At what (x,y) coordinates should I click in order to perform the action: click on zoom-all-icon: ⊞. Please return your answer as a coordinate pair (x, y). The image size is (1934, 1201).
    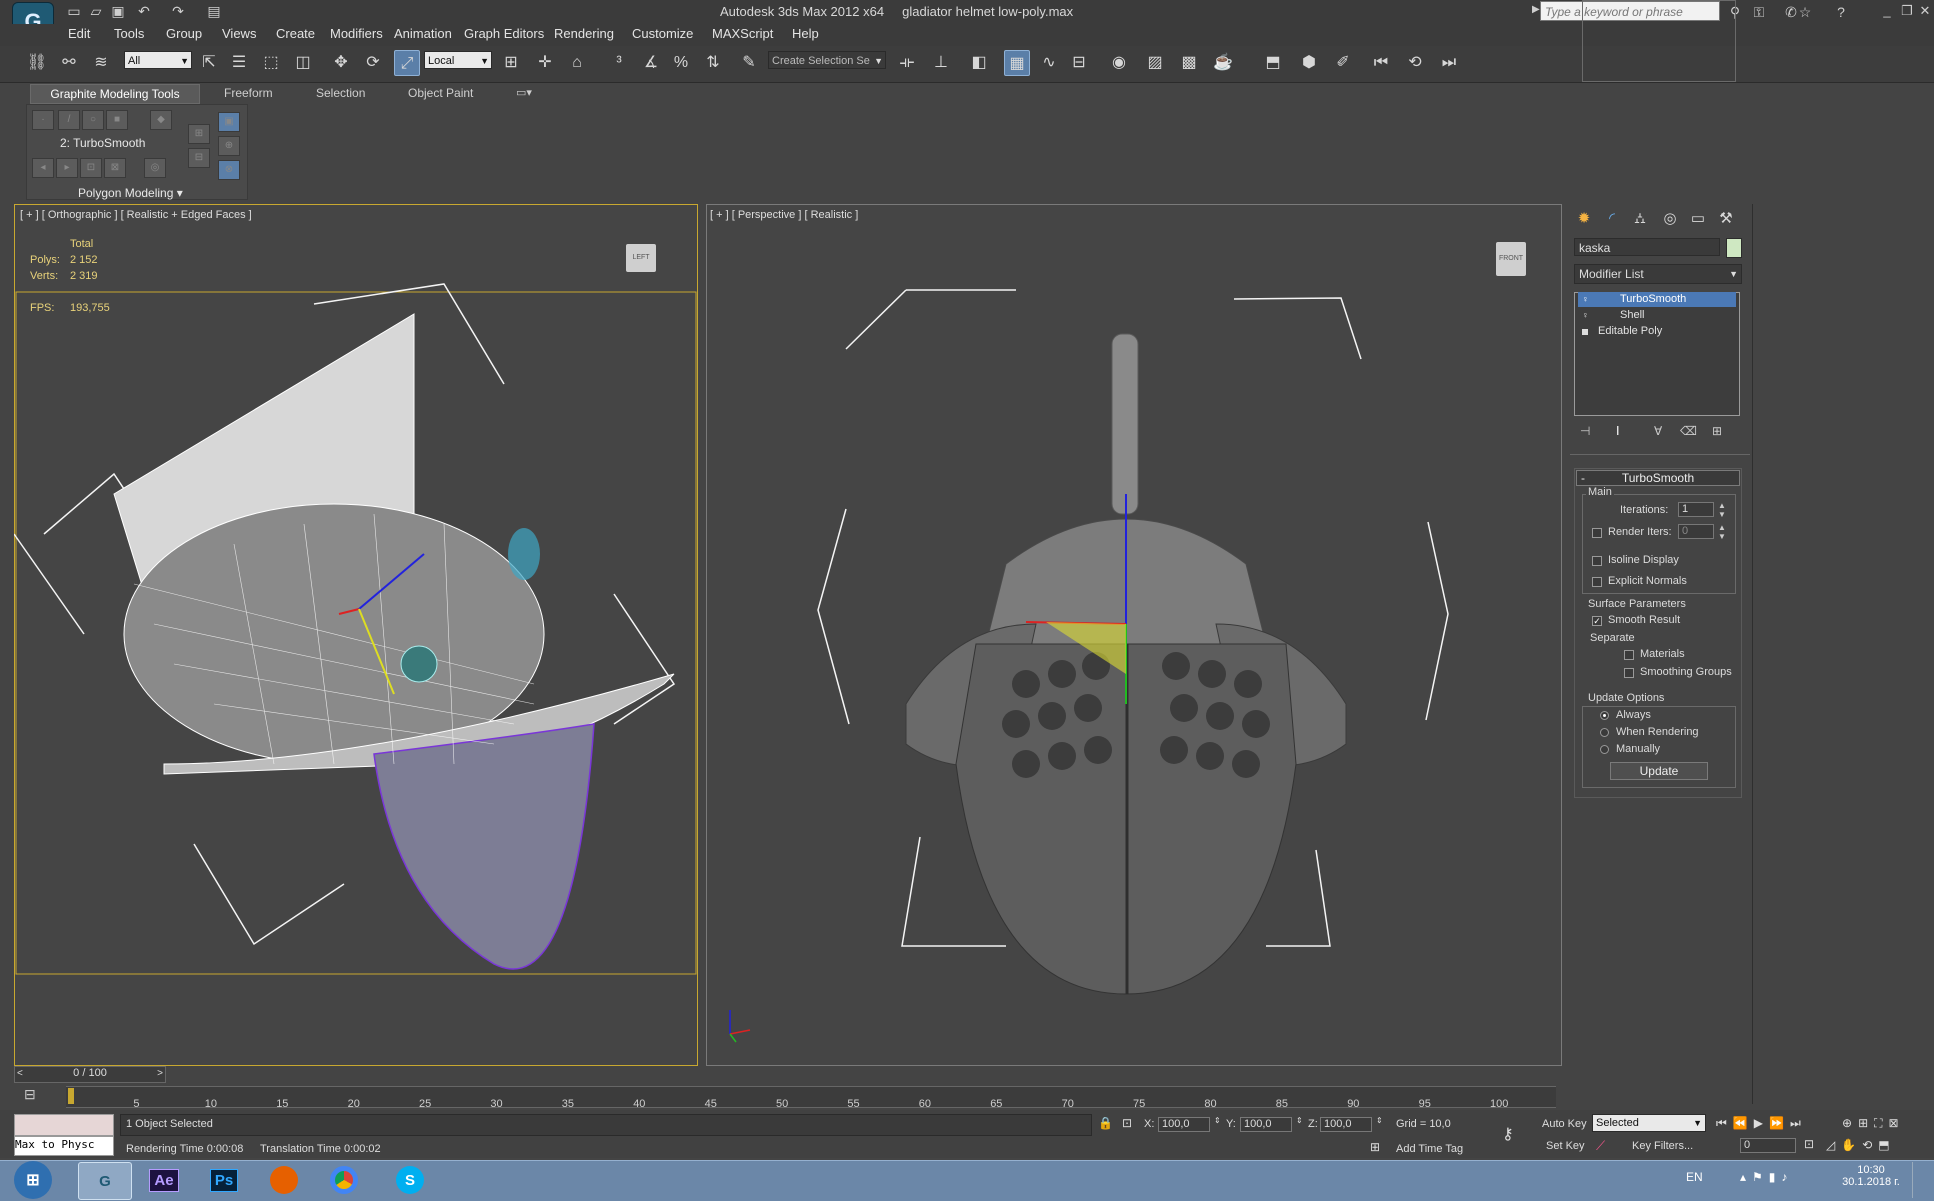
    Looking at the image, I should click on (1866, 1123).